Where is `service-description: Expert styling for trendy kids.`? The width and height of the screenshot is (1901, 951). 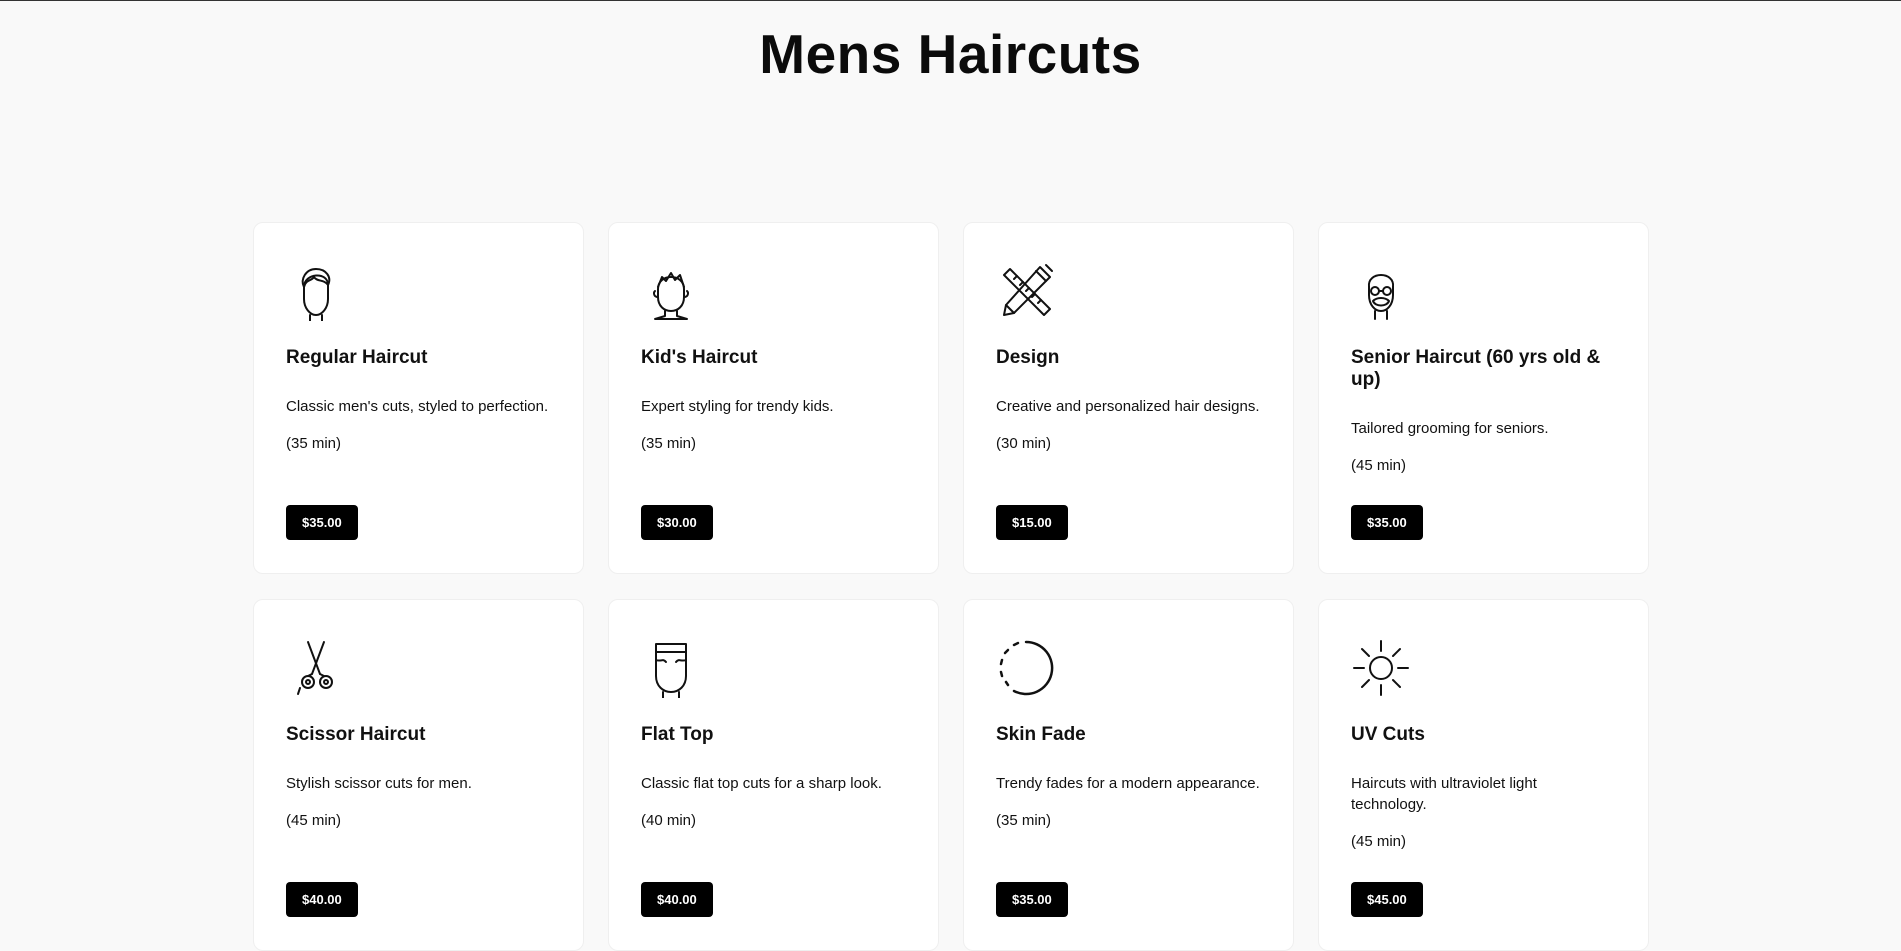
service-description: Expert styling for trendy kids. is located at coordinates (737, 406).